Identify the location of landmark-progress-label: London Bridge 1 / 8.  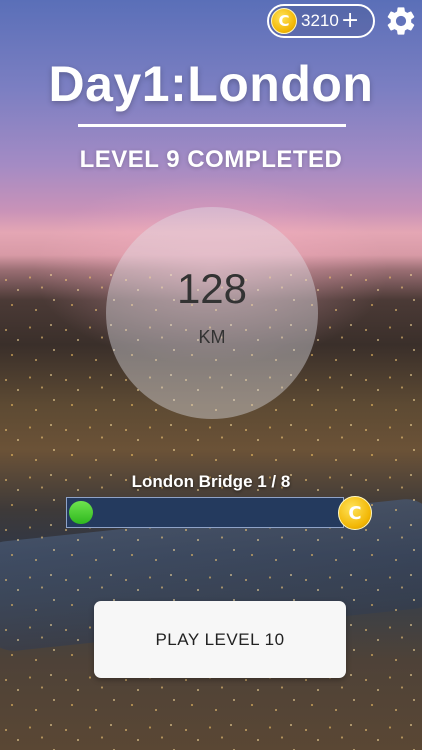
(211, 481).